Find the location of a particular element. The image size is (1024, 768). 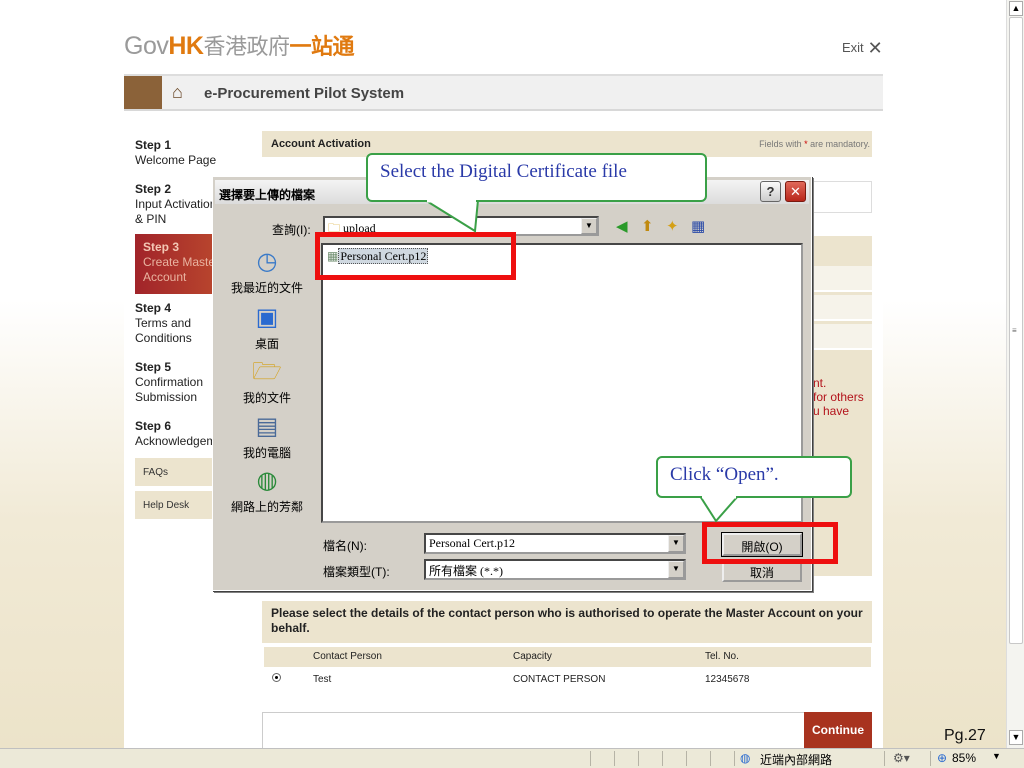

zoom-dropdown-icon: ▼ is located at coordinates (996, 756).